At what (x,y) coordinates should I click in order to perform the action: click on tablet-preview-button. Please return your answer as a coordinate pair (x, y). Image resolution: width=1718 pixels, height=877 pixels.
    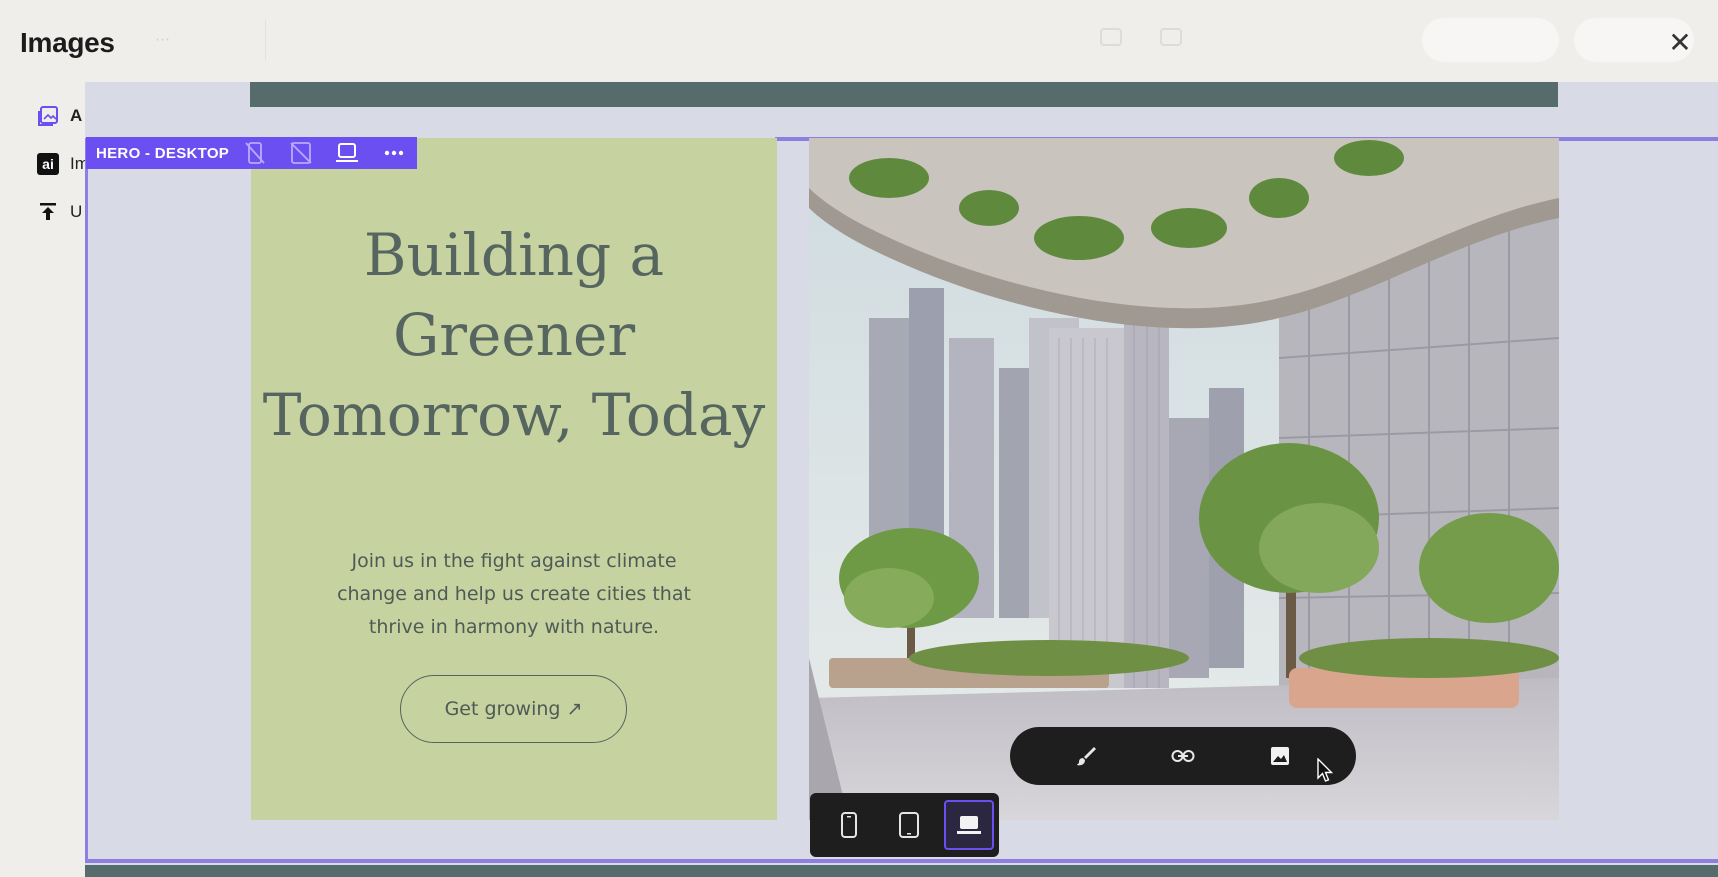
    Looking at the image, I should click on (909, 825).